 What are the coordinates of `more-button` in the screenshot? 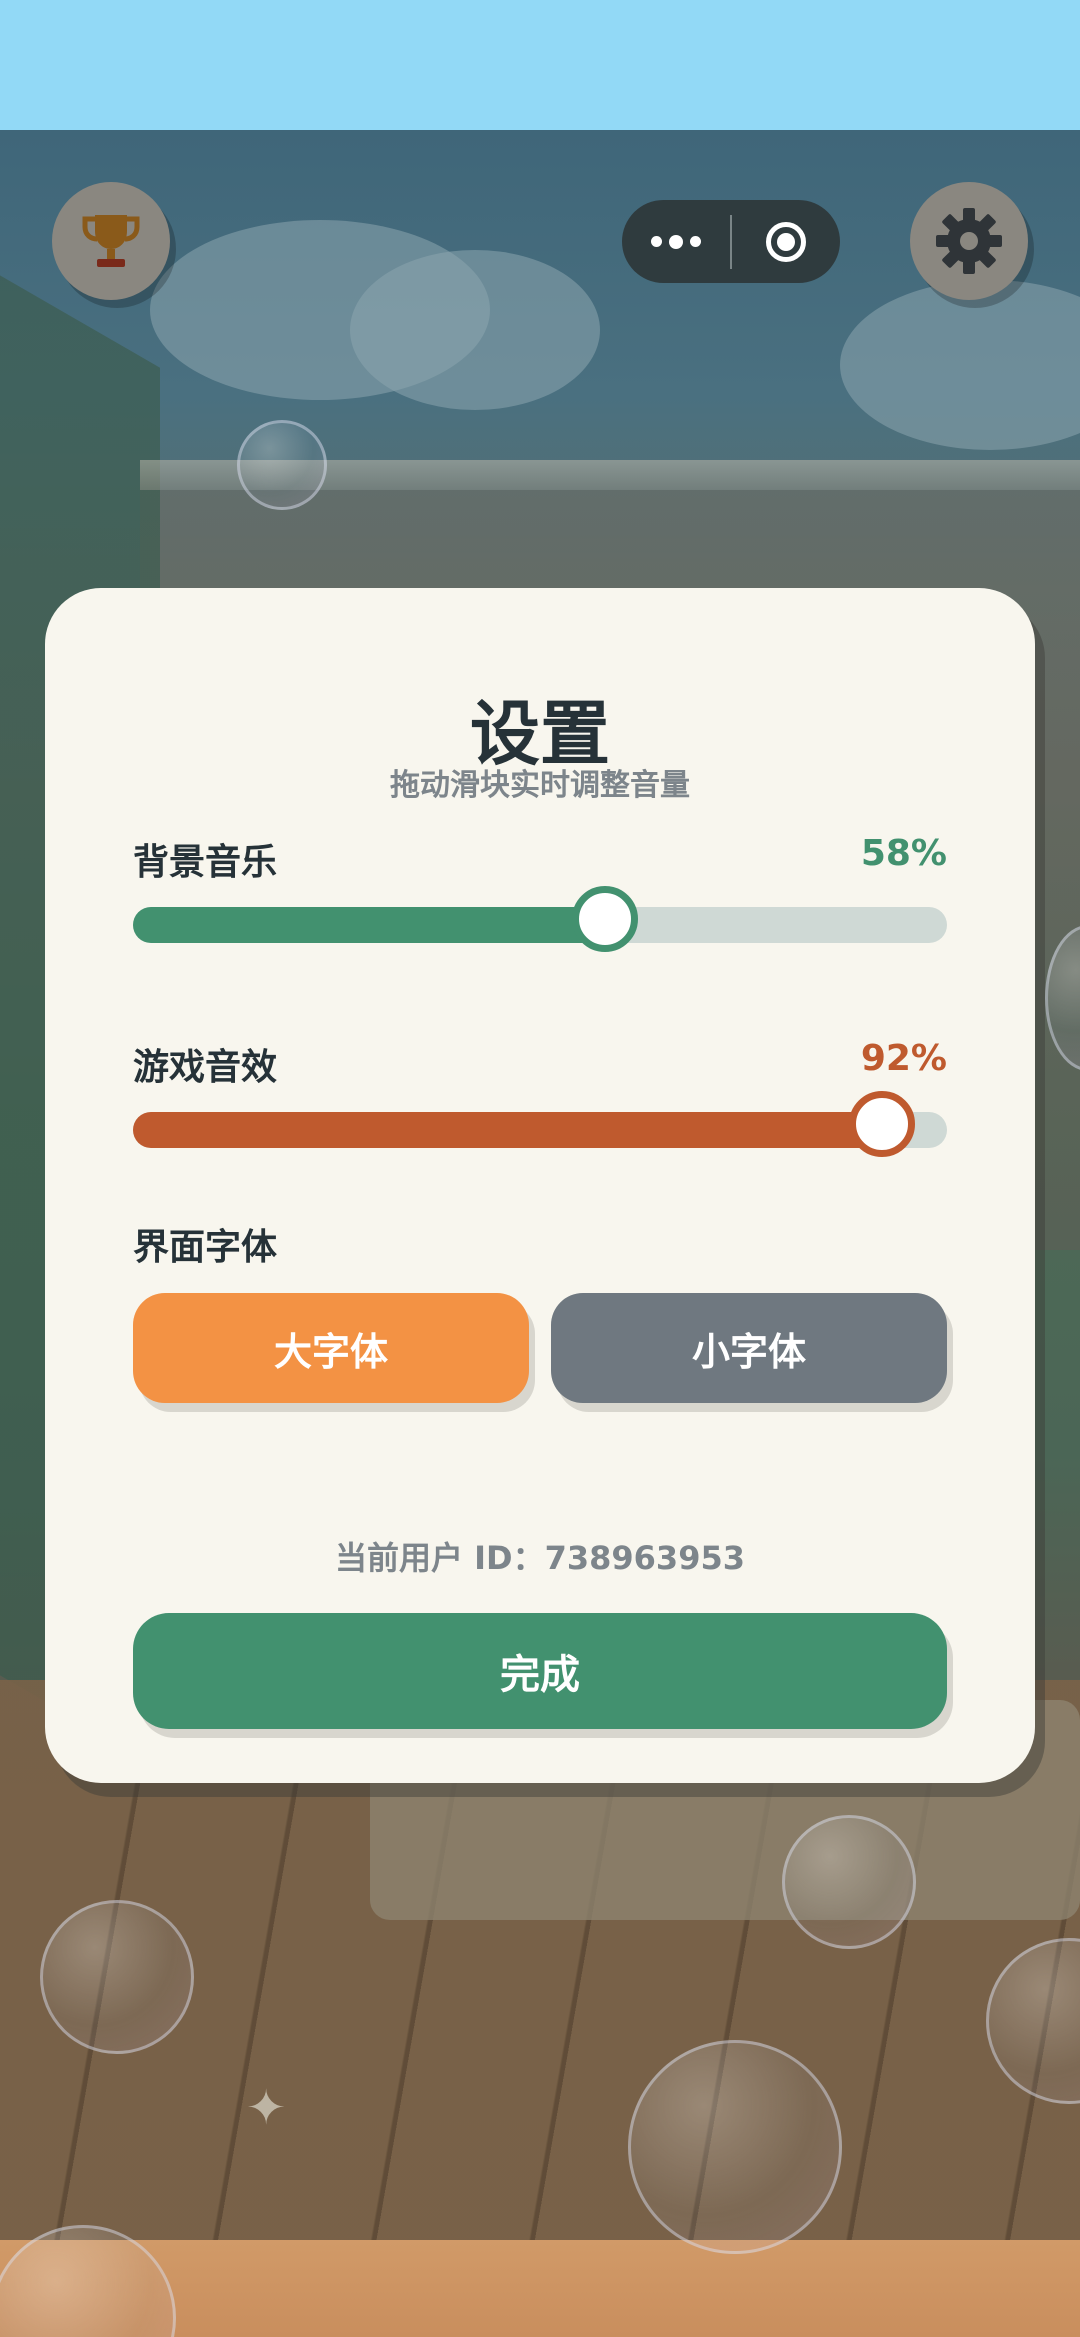 It's located at (676, 241).